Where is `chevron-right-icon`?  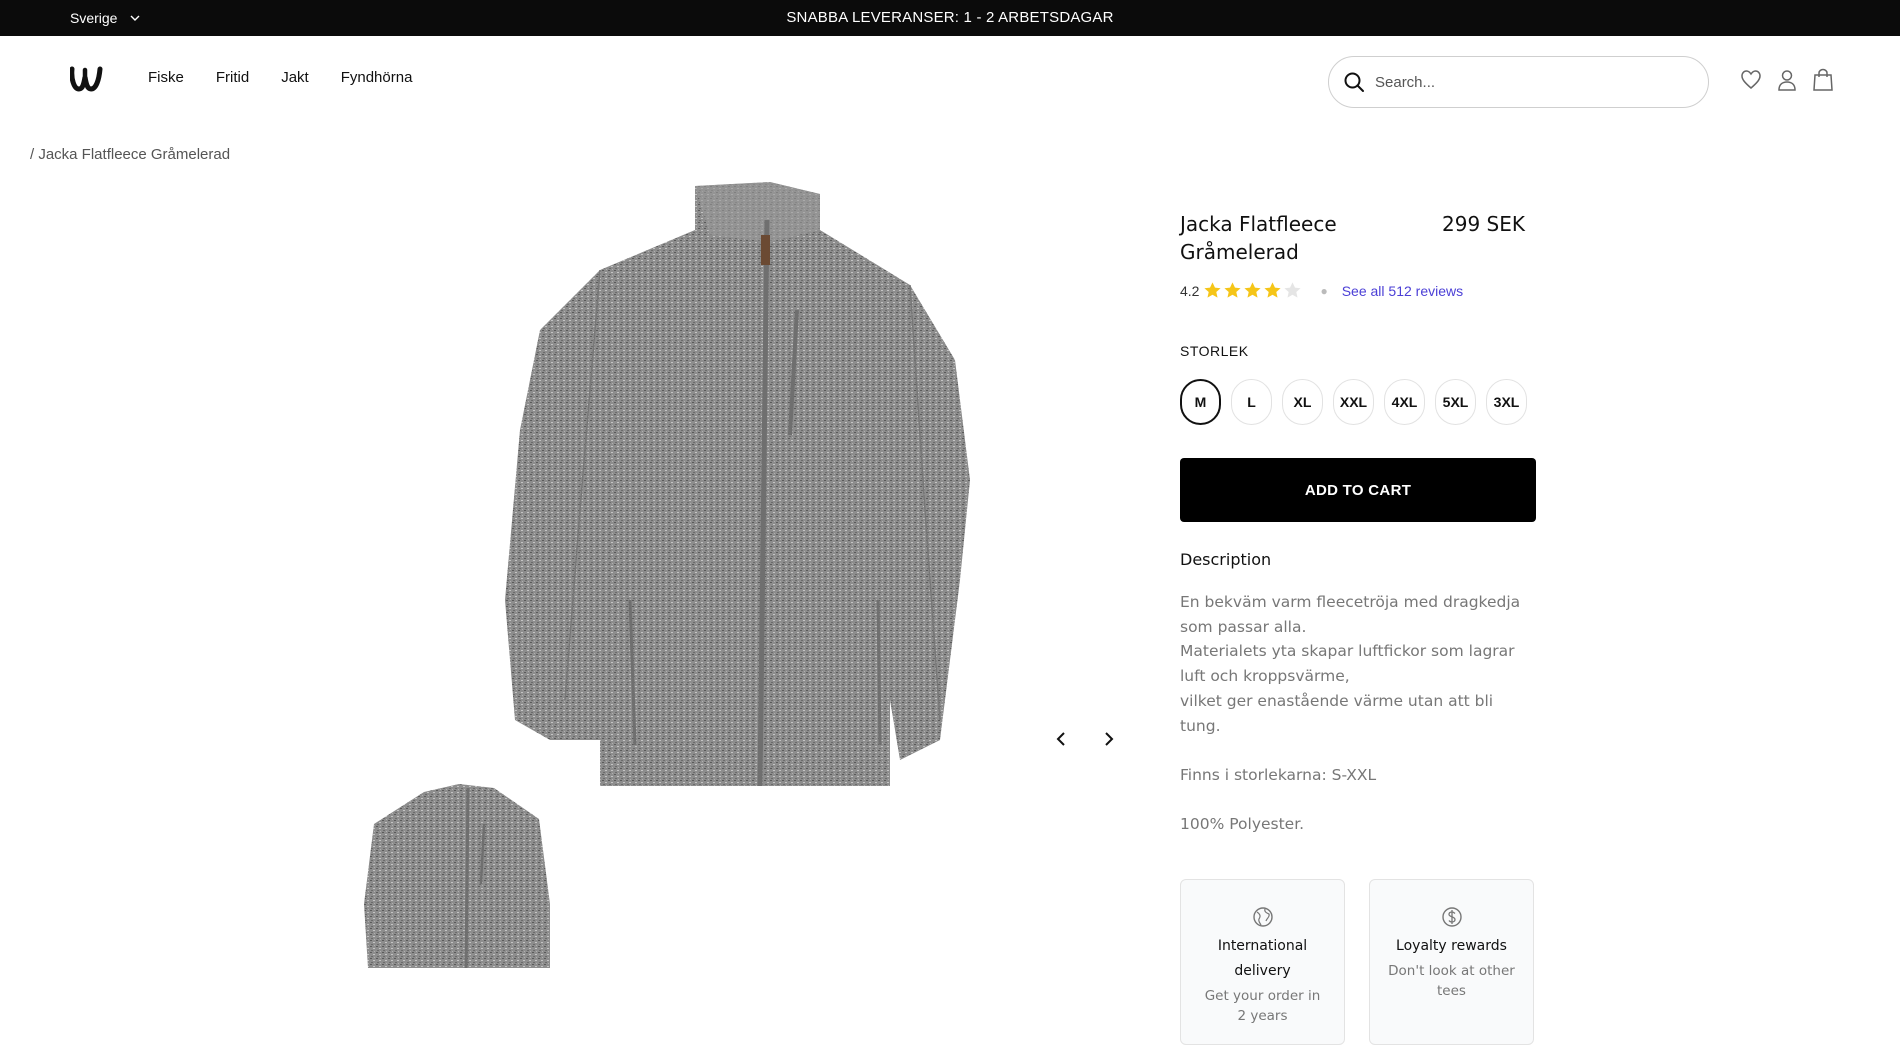
chevron-right-icon is located at coordinates (1109, 739).